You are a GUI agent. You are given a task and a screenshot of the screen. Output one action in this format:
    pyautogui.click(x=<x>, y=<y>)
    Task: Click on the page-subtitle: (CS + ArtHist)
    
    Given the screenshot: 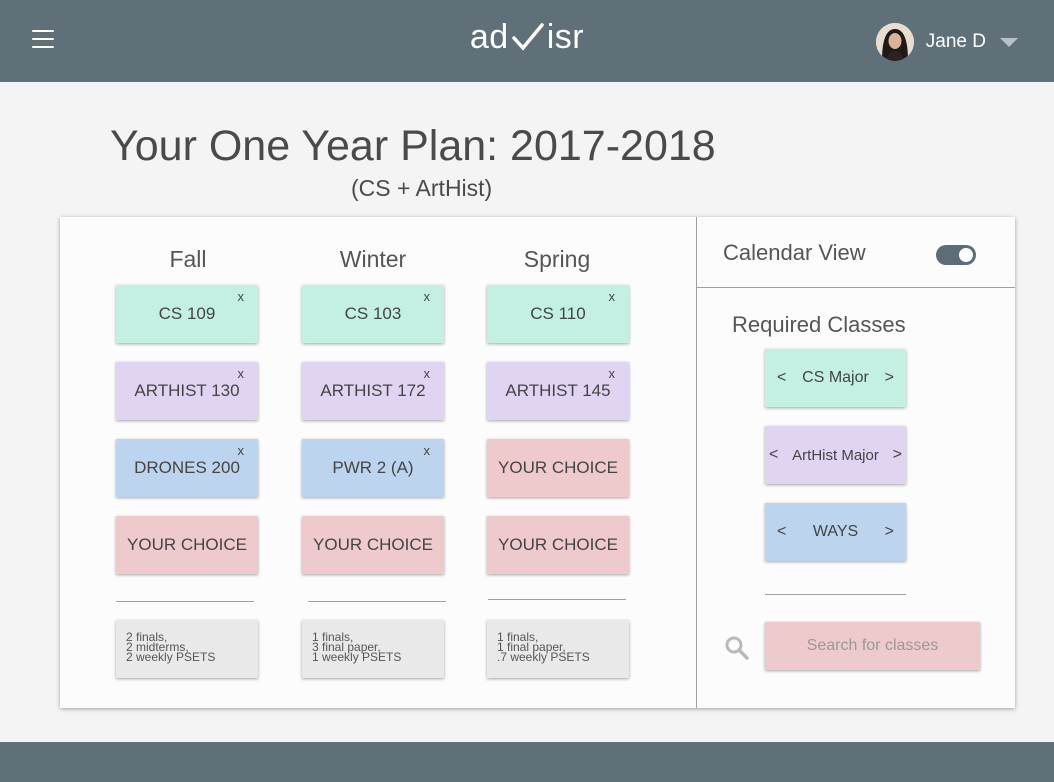 What is the action you would take?
    pyautogui.click(x=422, y=188)
    